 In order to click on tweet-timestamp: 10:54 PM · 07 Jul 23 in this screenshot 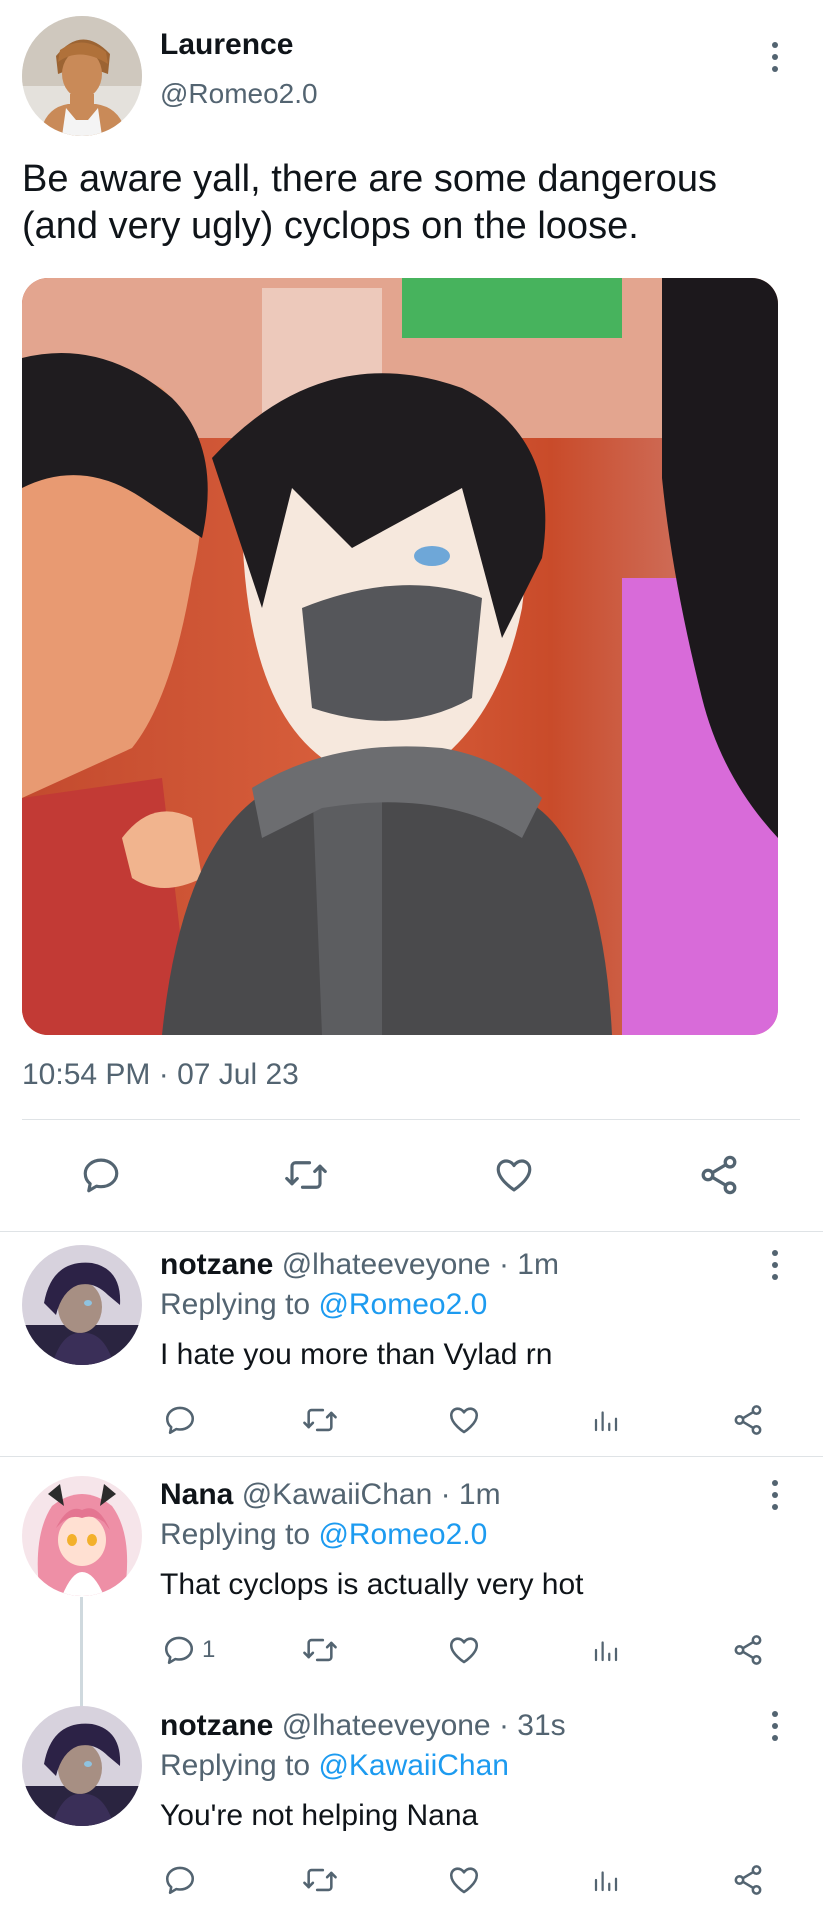, I will do `click(160, 1074)`.